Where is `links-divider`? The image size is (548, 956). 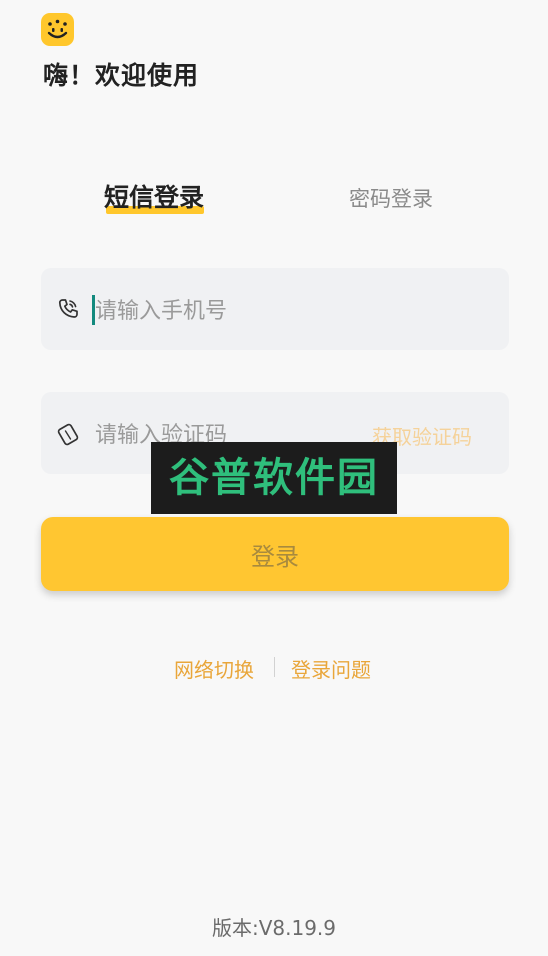 links-divider is located at coordinates (274, 667).